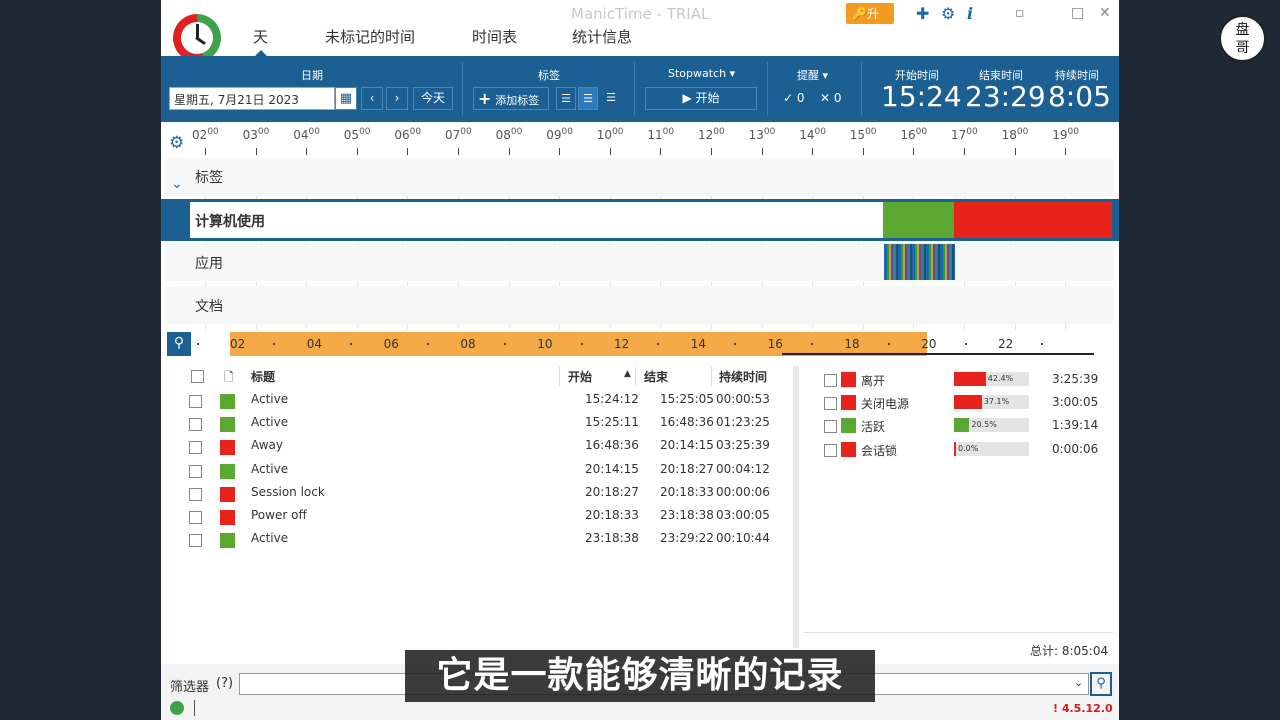  Describe the element at coordinates (831, 98) in the screenshot. I see `reminder-dismissed-count: ✕ 0` at that location.